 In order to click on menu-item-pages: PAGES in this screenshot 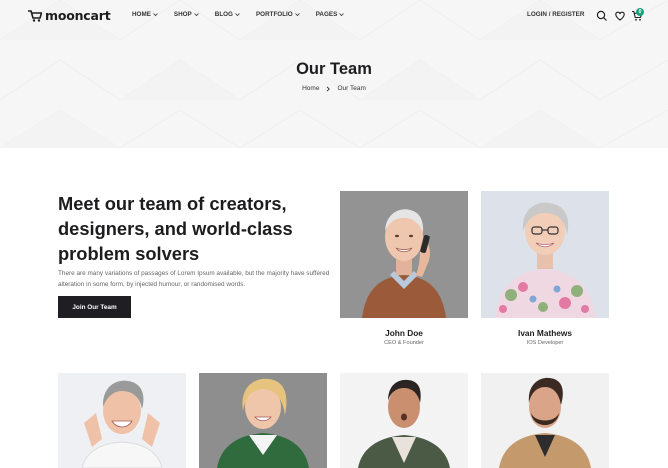, I will do `click(330, 14)`.